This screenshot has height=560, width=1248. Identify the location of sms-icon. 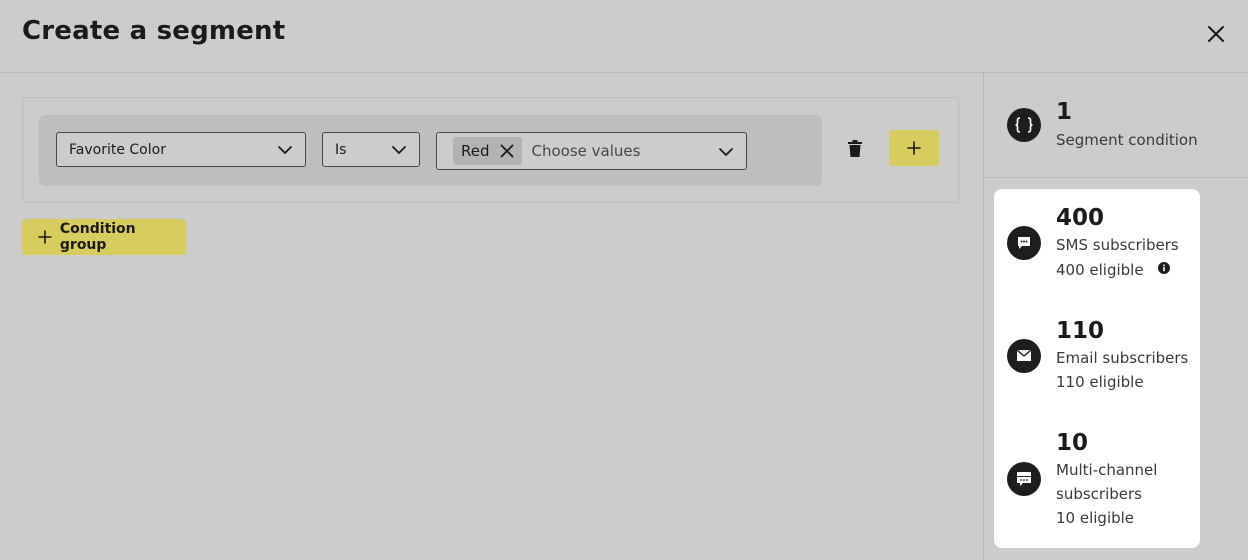
(1024, 243).